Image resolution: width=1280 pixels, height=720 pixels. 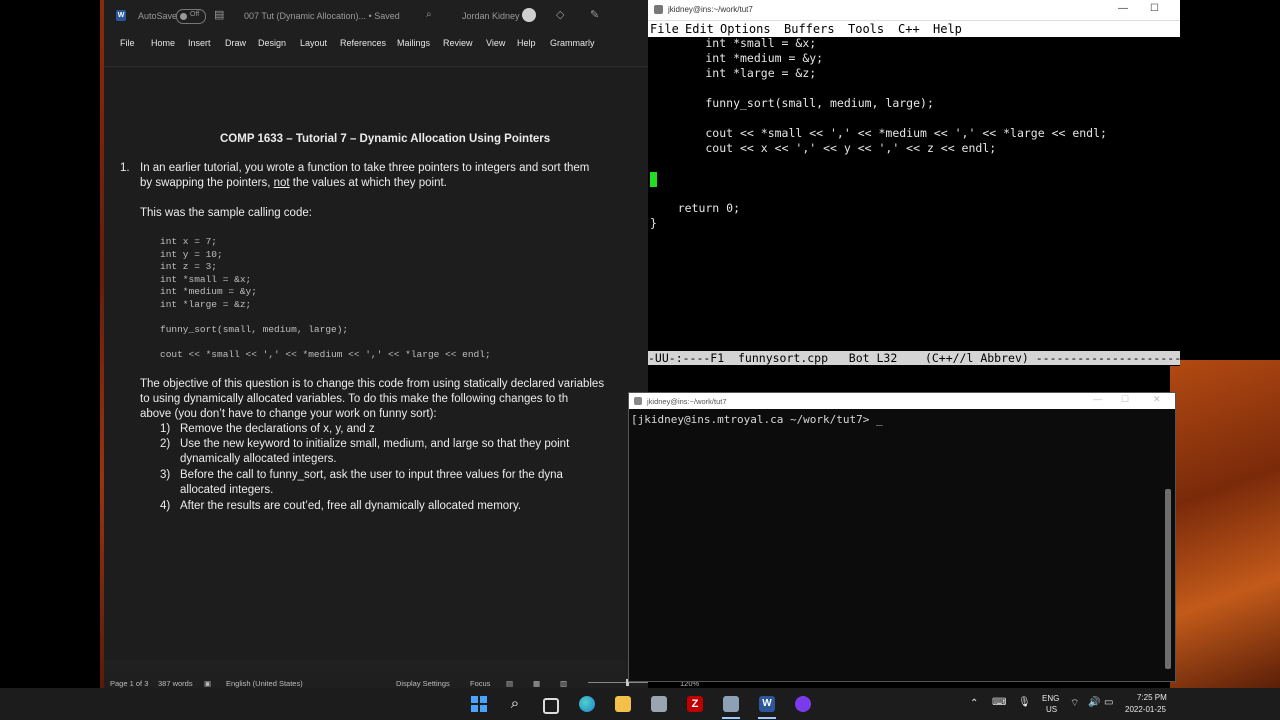 I want to click on emacs-menu-cpp: C++, so click(x=909, y=29).